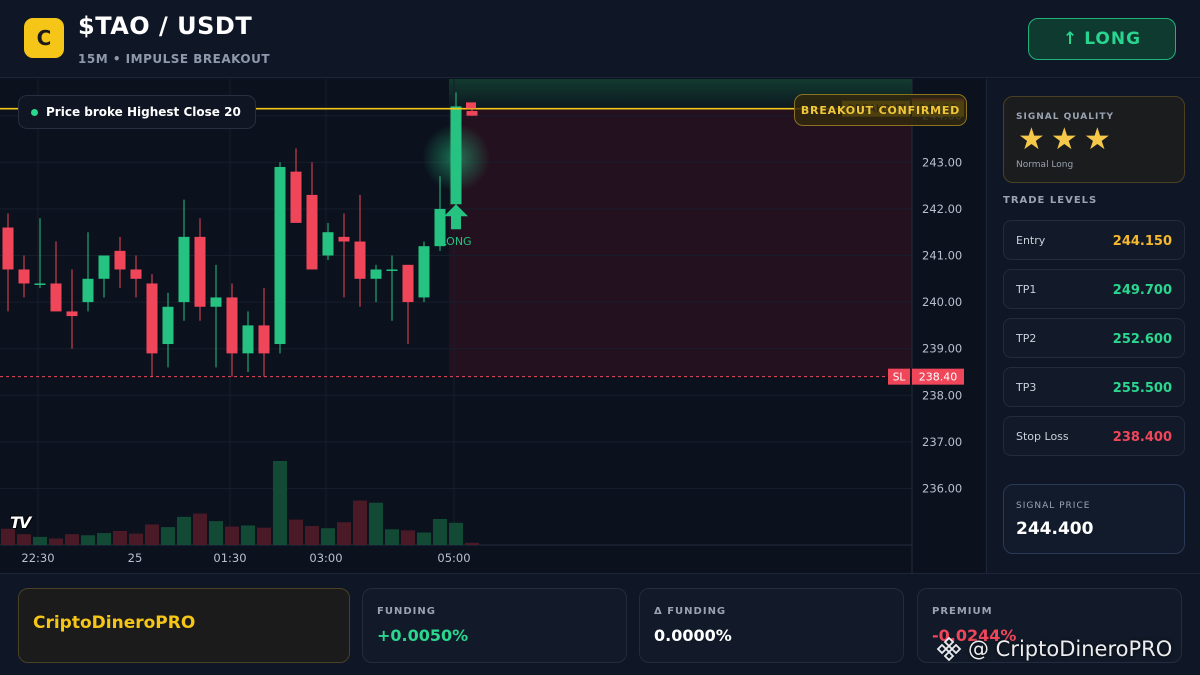 The image size is (1200, 675). What do you see at coordinates (949, 649) in the screenshot?
I see `binance-icon` at bounding box center [949, 649].